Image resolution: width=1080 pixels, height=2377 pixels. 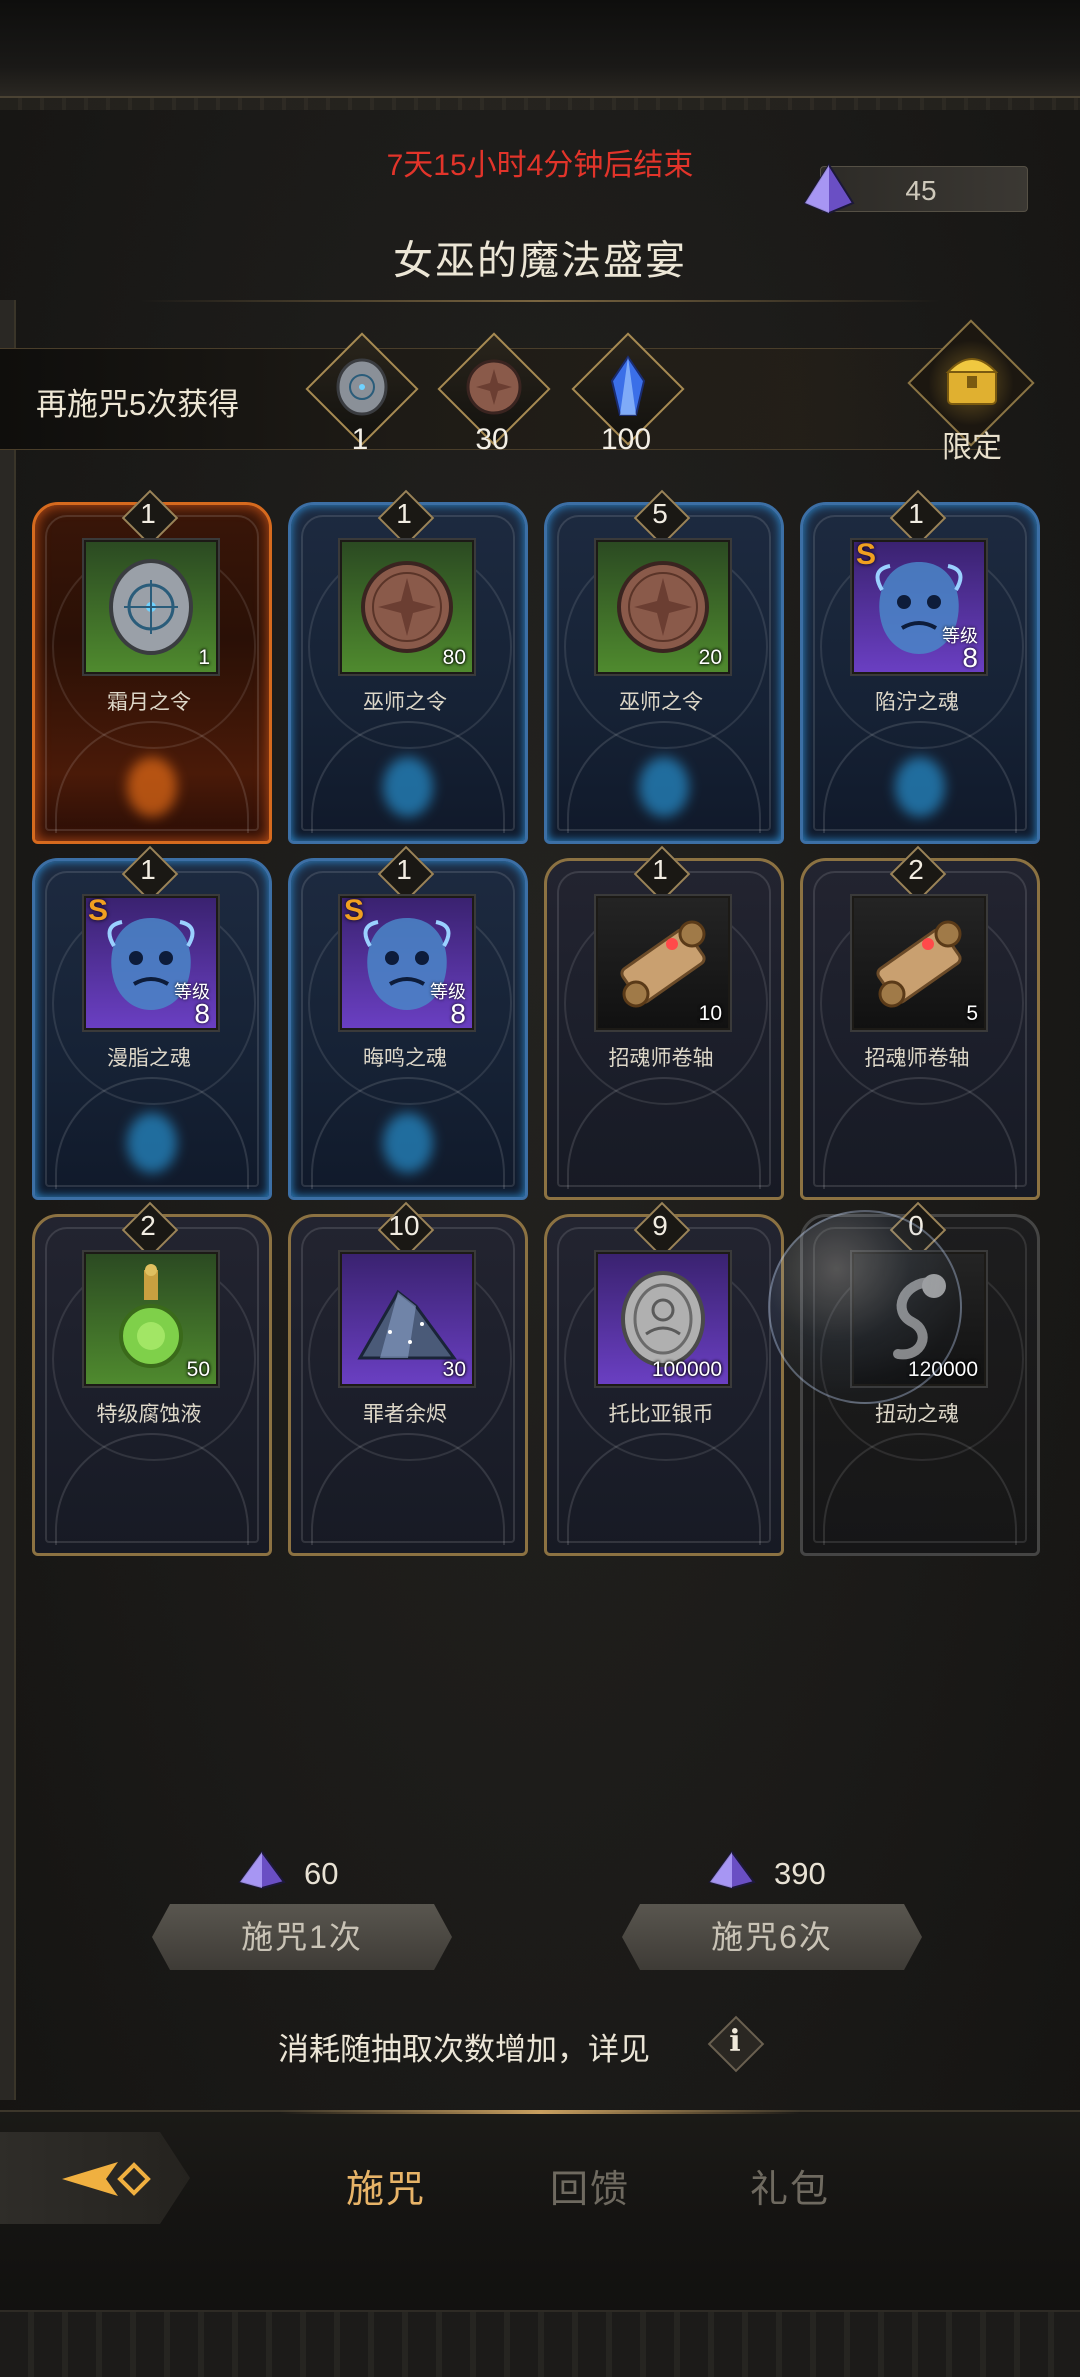 What do you see at coordinates (8, 1200) in the screenshot?
I see `left-edge-handle` at bounding box center [8, 1200].